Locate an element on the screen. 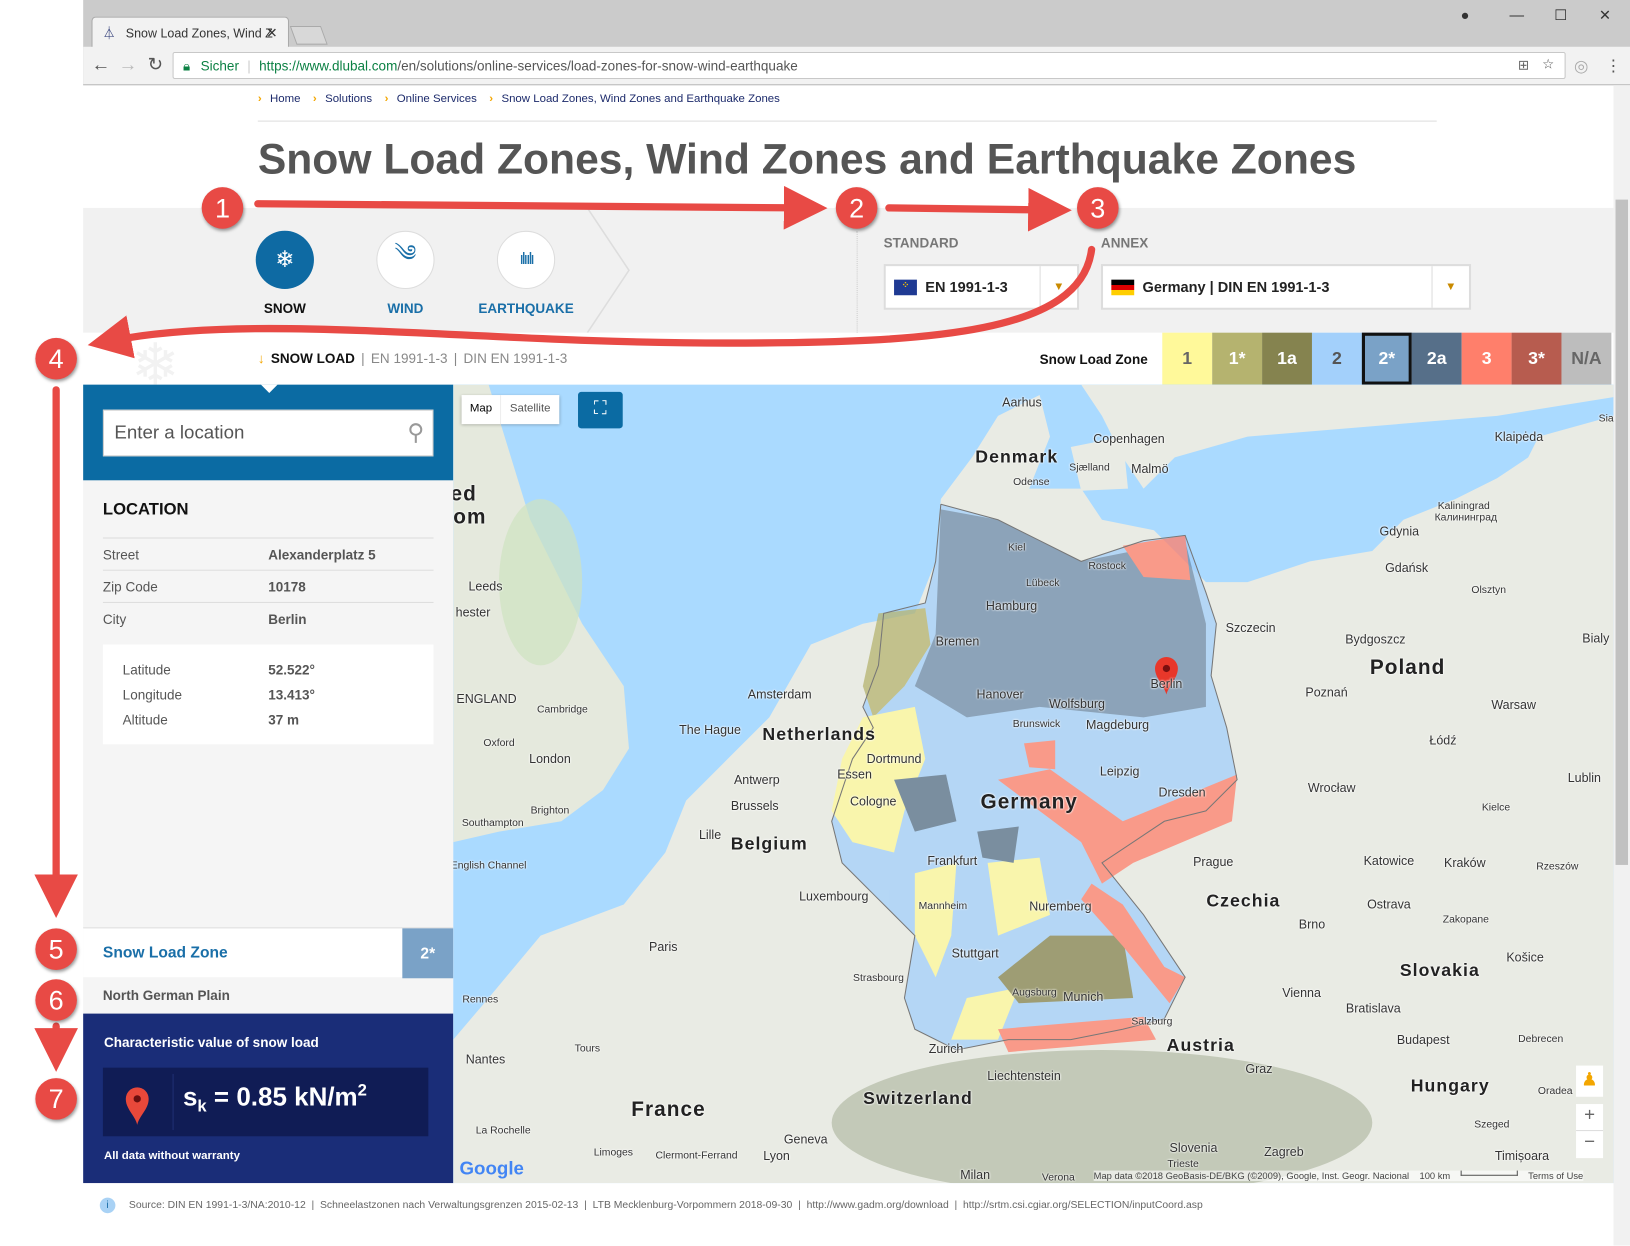 The image size is (1630, 1246). map-label: Aarhus is located at coordinates (1022, 402).